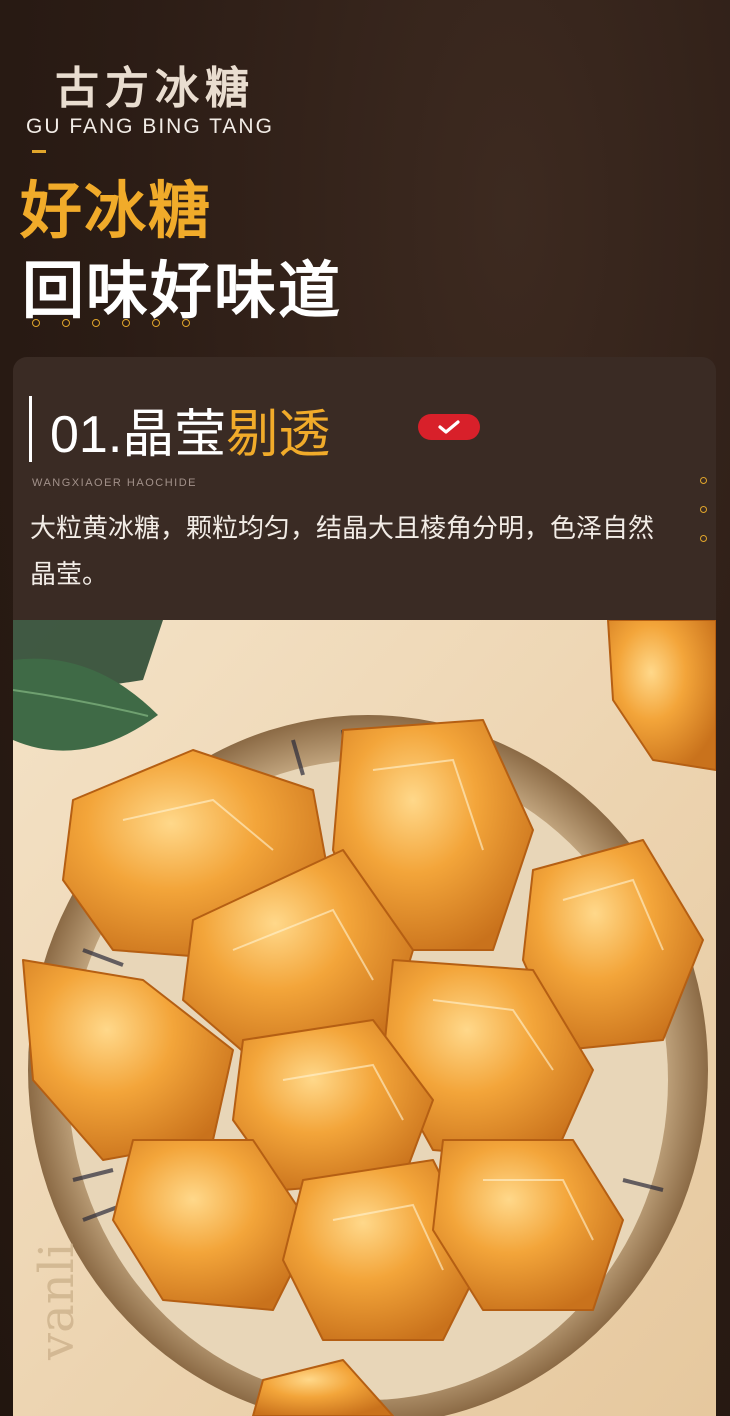  I want to click on headline-line1: 好冰糖, so click(116, 210).